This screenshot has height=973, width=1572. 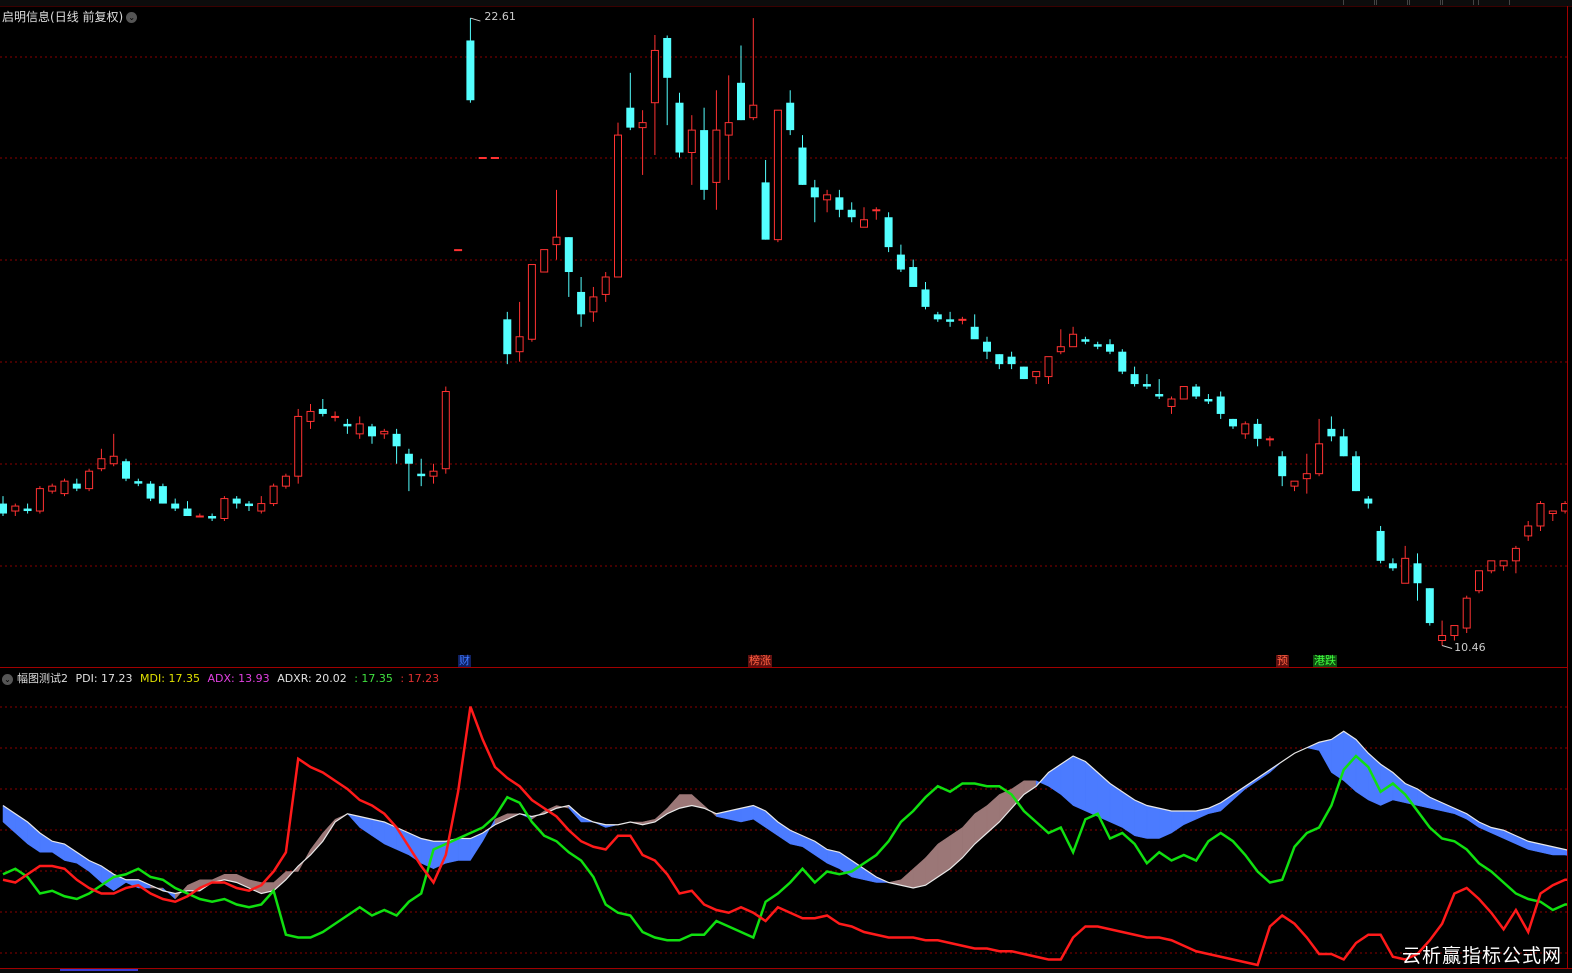 I want to click on watermark: 云析赢指标公式网, so click(x=1481, y=956).